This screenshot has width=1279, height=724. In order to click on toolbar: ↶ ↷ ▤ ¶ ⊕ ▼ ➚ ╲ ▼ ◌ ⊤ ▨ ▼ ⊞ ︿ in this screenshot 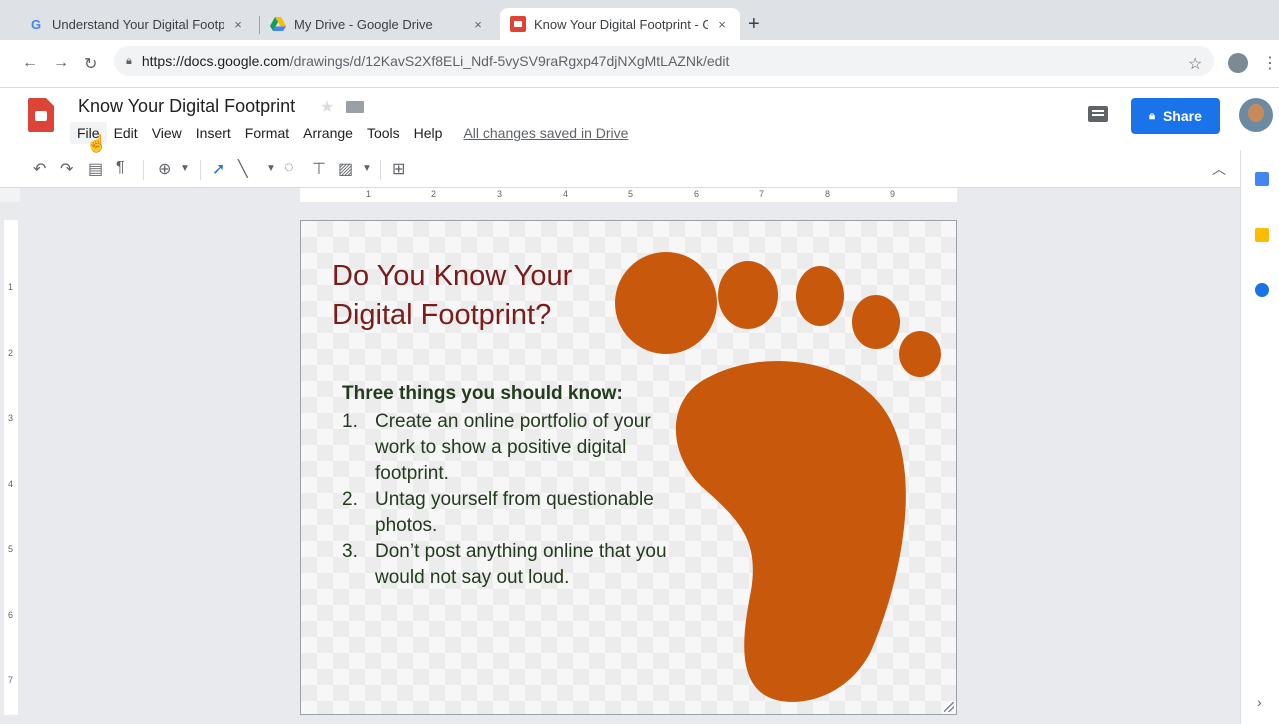, I will do `click(620, 169)`.